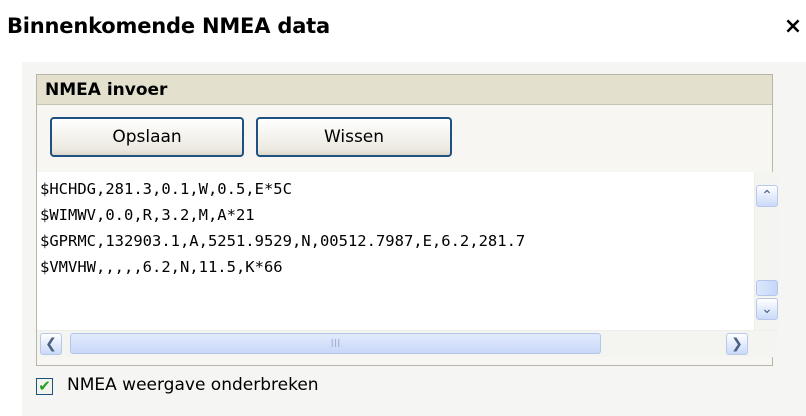 The image size is (806, 416). What do you see at coordinates (106, 90) in the screenshot?
I see `group-title: NMEA invoer` at bounding box center [106, 90].